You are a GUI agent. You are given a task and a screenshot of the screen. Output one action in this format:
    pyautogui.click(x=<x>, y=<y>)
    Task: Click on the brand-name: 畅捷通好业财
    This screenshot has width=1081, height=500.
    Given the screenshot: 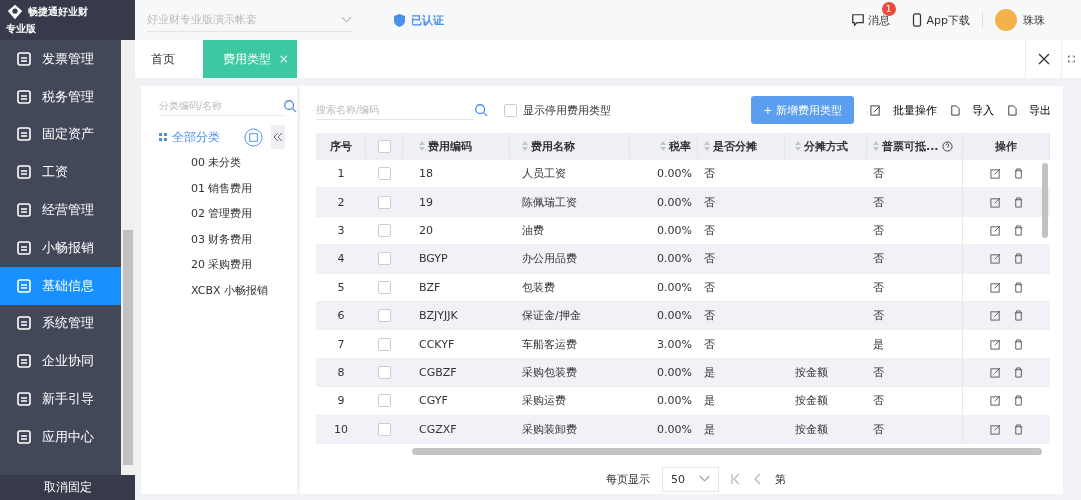 What is the action you would take?
    pyautogui.click(x=58, y=12)
    